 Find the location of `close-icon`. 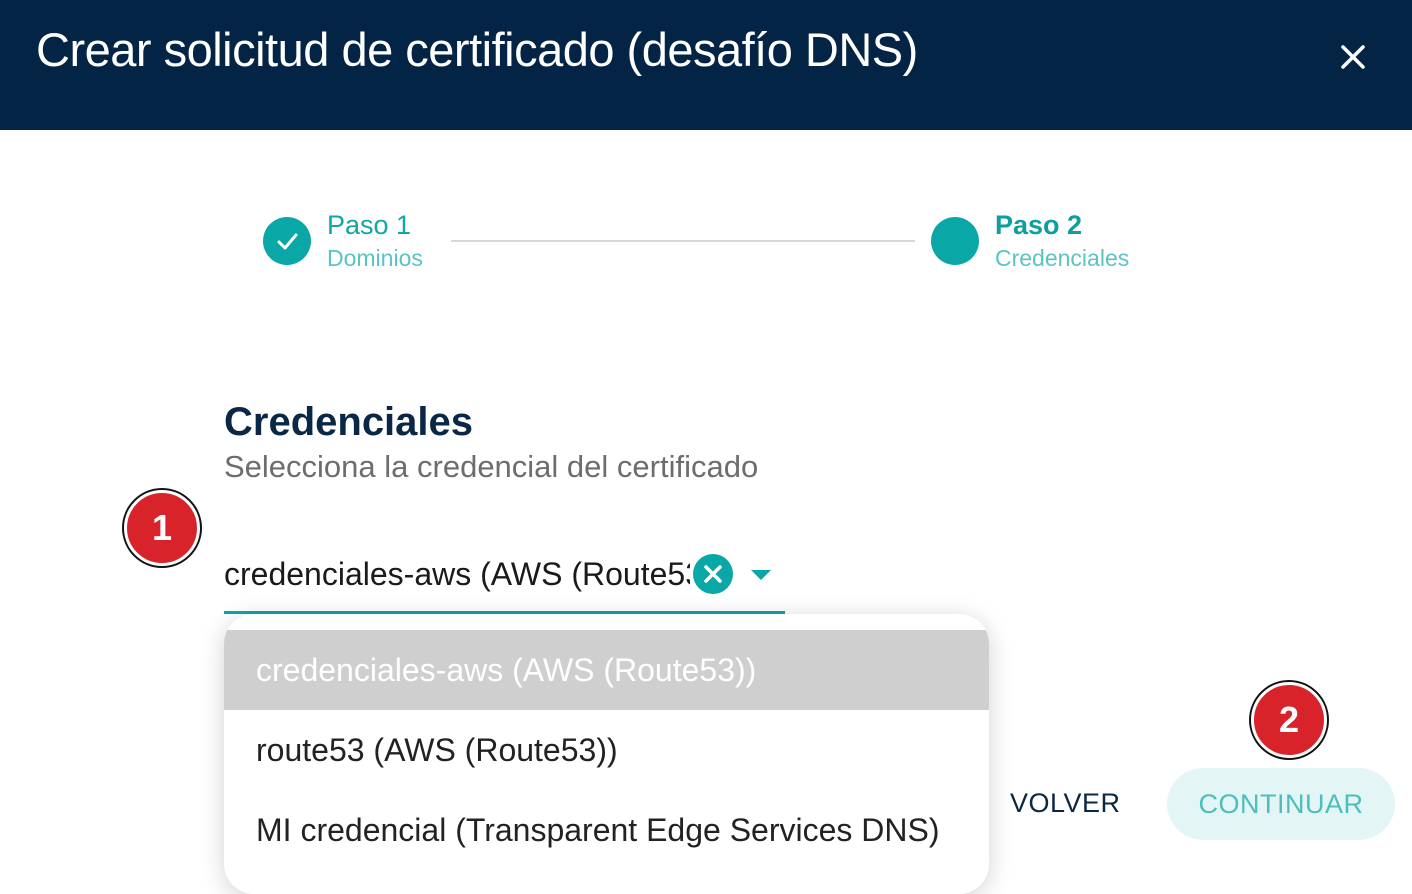

close-icon is located at coordinates (1353, 57).